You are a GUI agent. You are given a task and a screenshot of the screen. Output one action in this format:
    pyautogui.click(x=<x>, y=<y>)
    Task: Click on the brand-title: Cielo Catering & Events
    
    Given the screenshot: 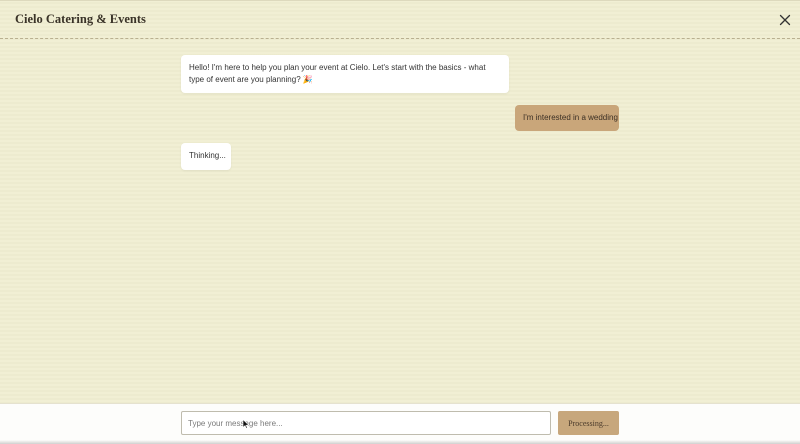 What is the action you would take?
    pyautogui.click(x=80, y=19)
    